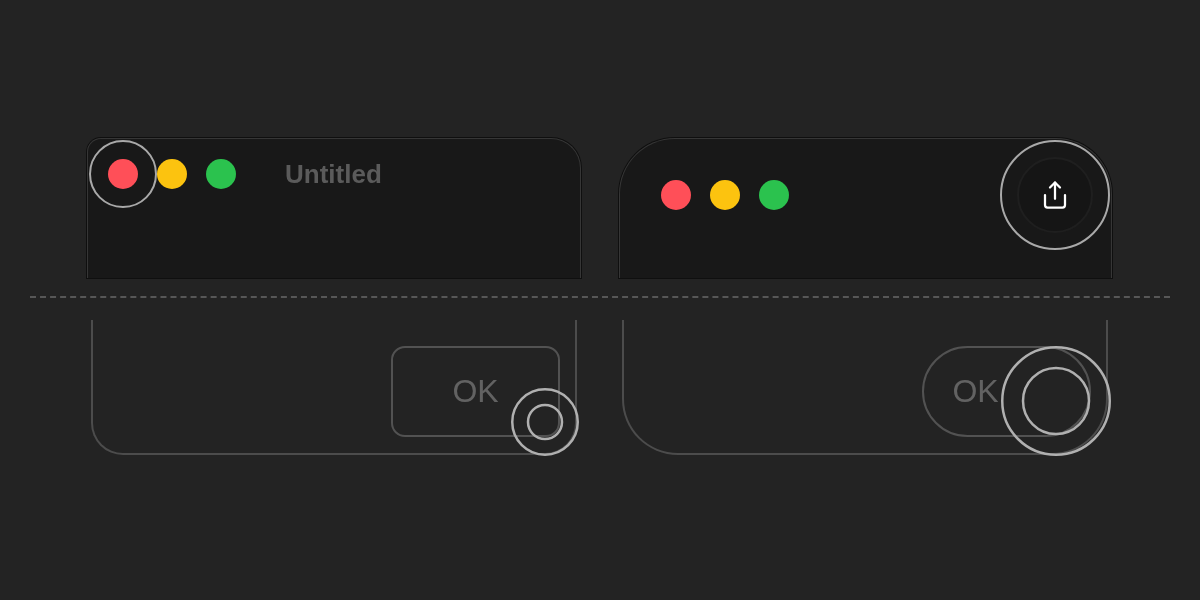  Describe the element at coordinates (1055, 195) in the screenshot. I see `share-button` at that location.